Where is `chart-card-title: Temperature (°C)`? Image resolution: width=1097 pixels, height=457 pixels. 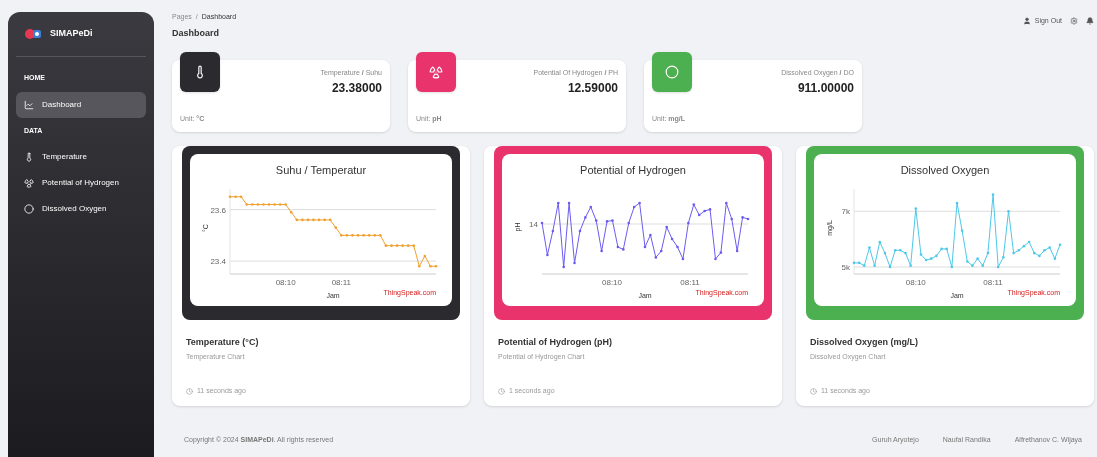
chart-card-title: Temperature (°C) is located at coordinates (222, 342).